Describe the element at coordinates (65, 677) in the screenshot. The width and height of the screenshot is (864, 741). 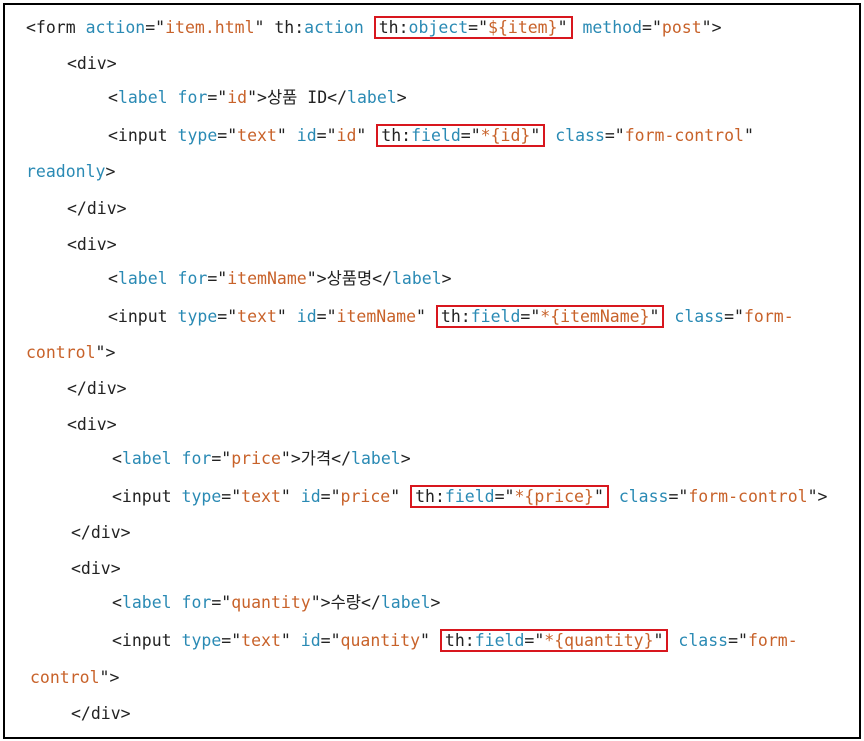
I see `code-token: control` at that location.